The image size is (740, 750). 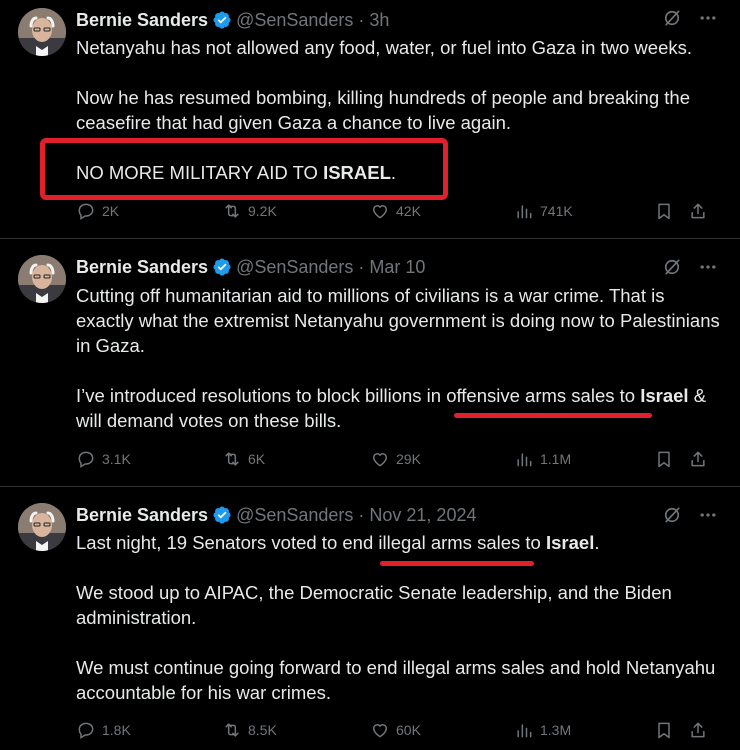 What do you see at coordinates (262, 211) in the screenshot?
I see `repost-count: 9.2K` at bounding box center [262, 211].